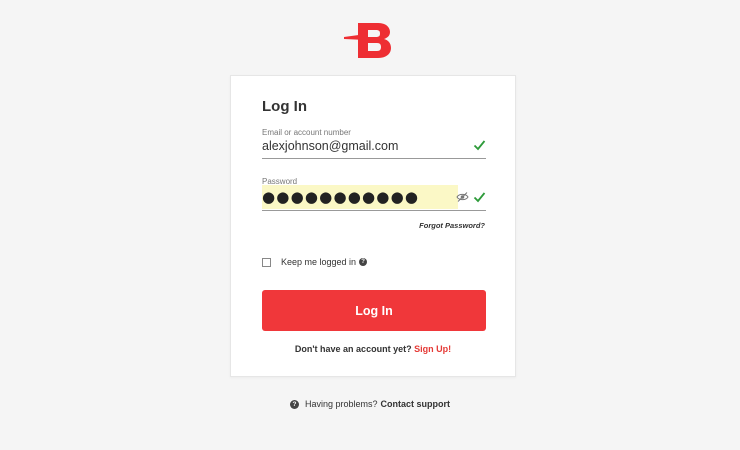  Describe the element at coordinates (432, 349) in the screenshot. I see `signup-link: Sign Up!` at that location.